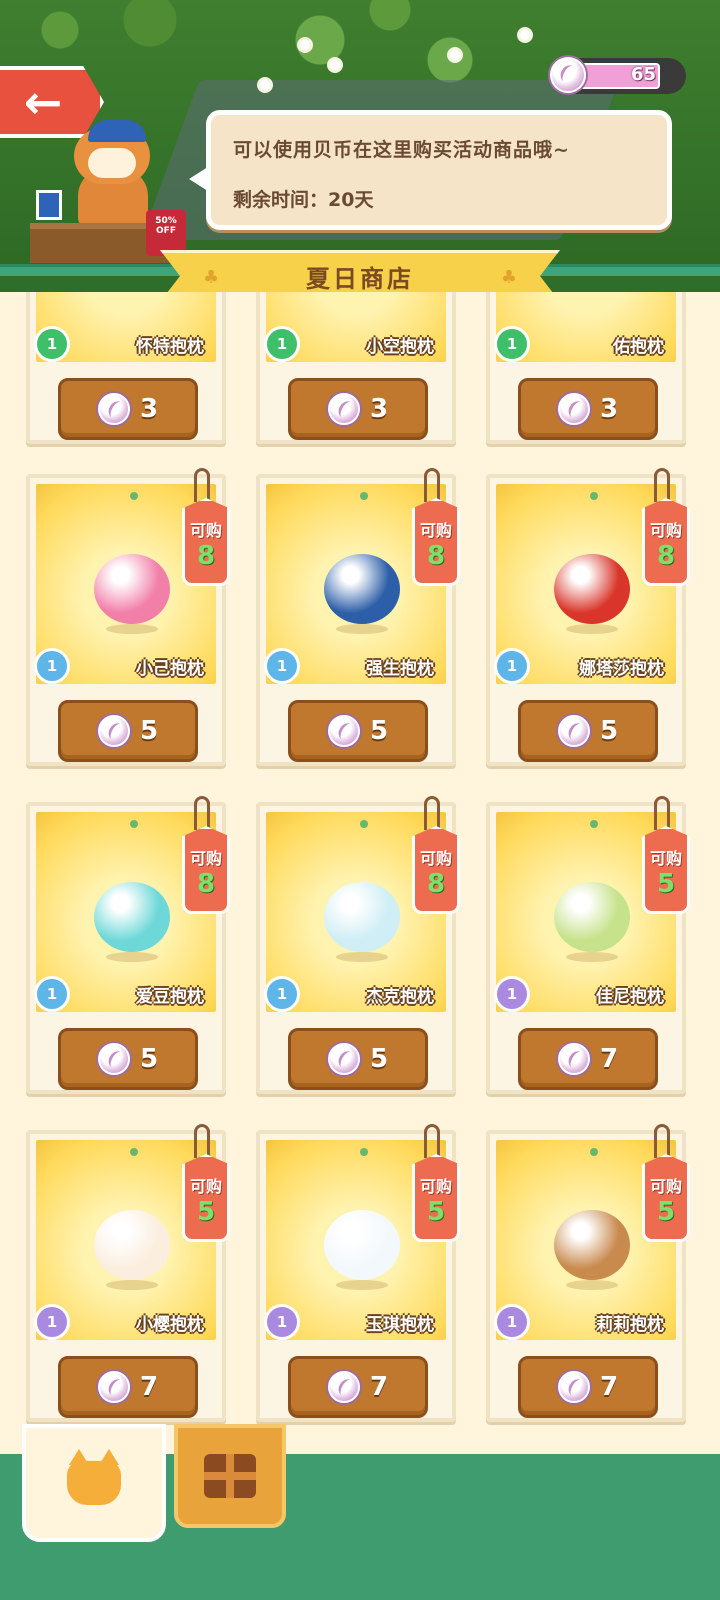 This screenshot has height=1600, width=720. Describe the element at coordinates (401, 150) in the screenshot. I see `npc-message: 可以使用贝币在这里购买活动商品哦~` at that location.